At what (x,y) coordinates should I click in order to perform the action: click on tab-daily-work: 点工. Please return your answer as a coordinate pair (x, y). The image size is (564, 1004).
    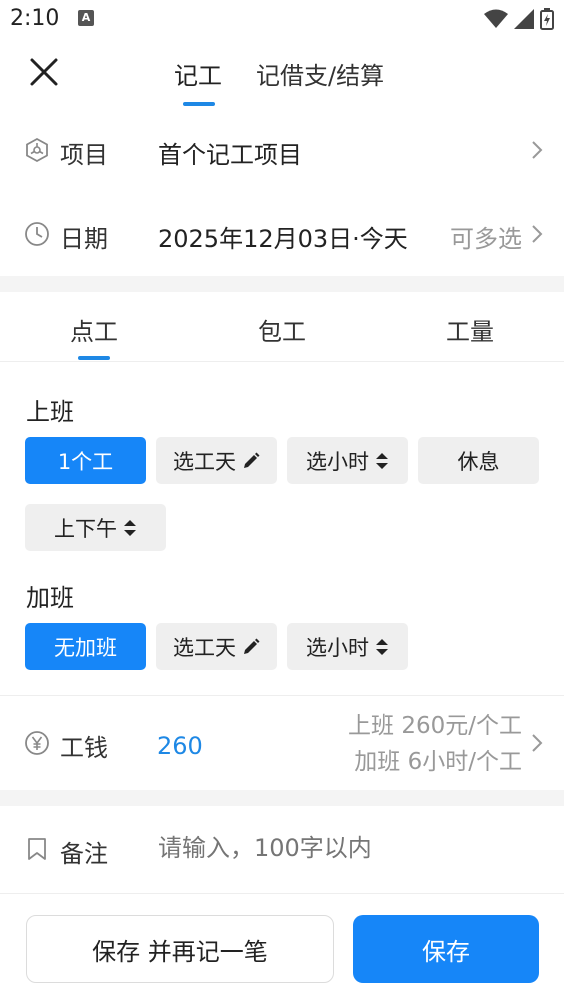
    Looking at the image, I should click on (94, 329).